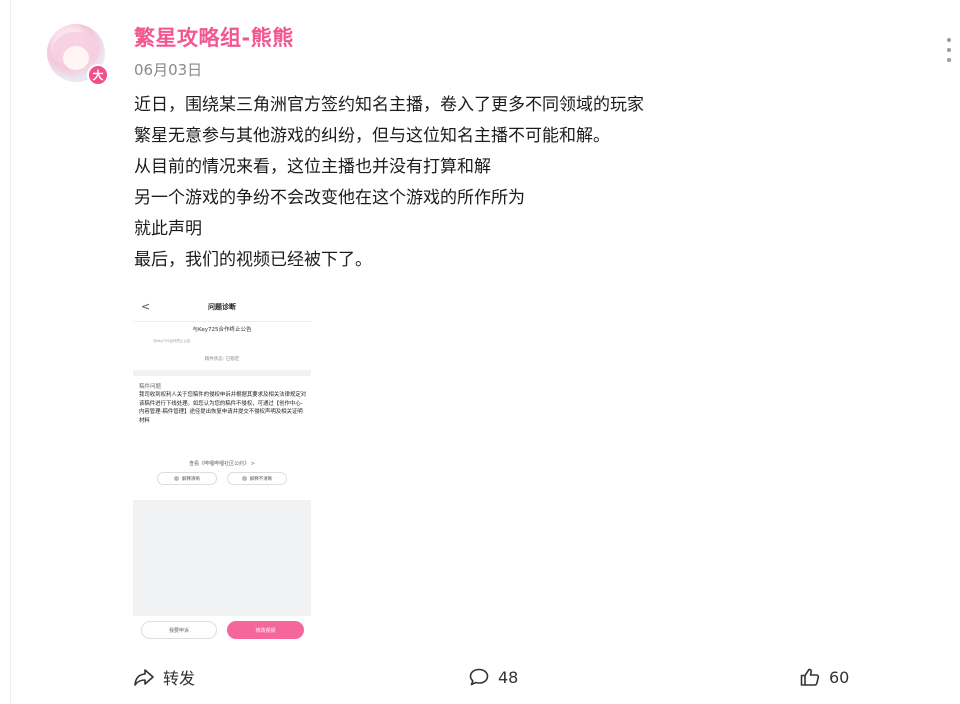 The width and height of the screenshot is (960, 704). What do you see at coordinates (150, 387) in the screenshot?
I see `screenshot-problem-title: 稿件问题` at bounding box center [150, 387].